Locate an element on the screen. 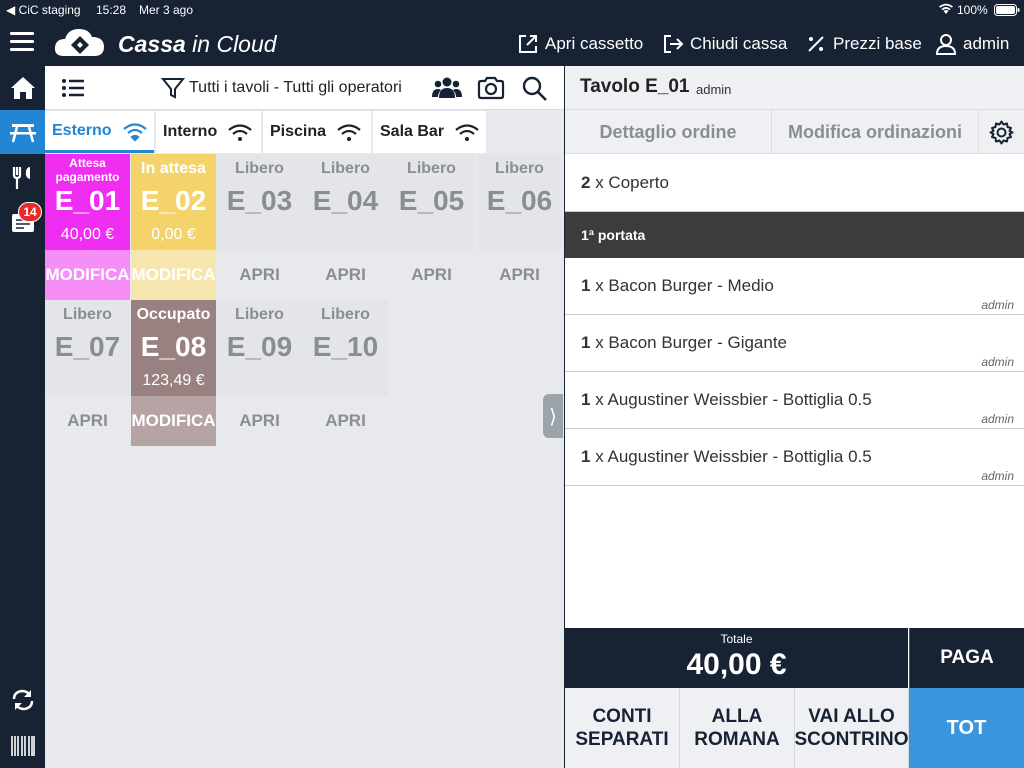 This screenshot has height=768, width=1024. sync-icon is located at coordinates (22, 700).